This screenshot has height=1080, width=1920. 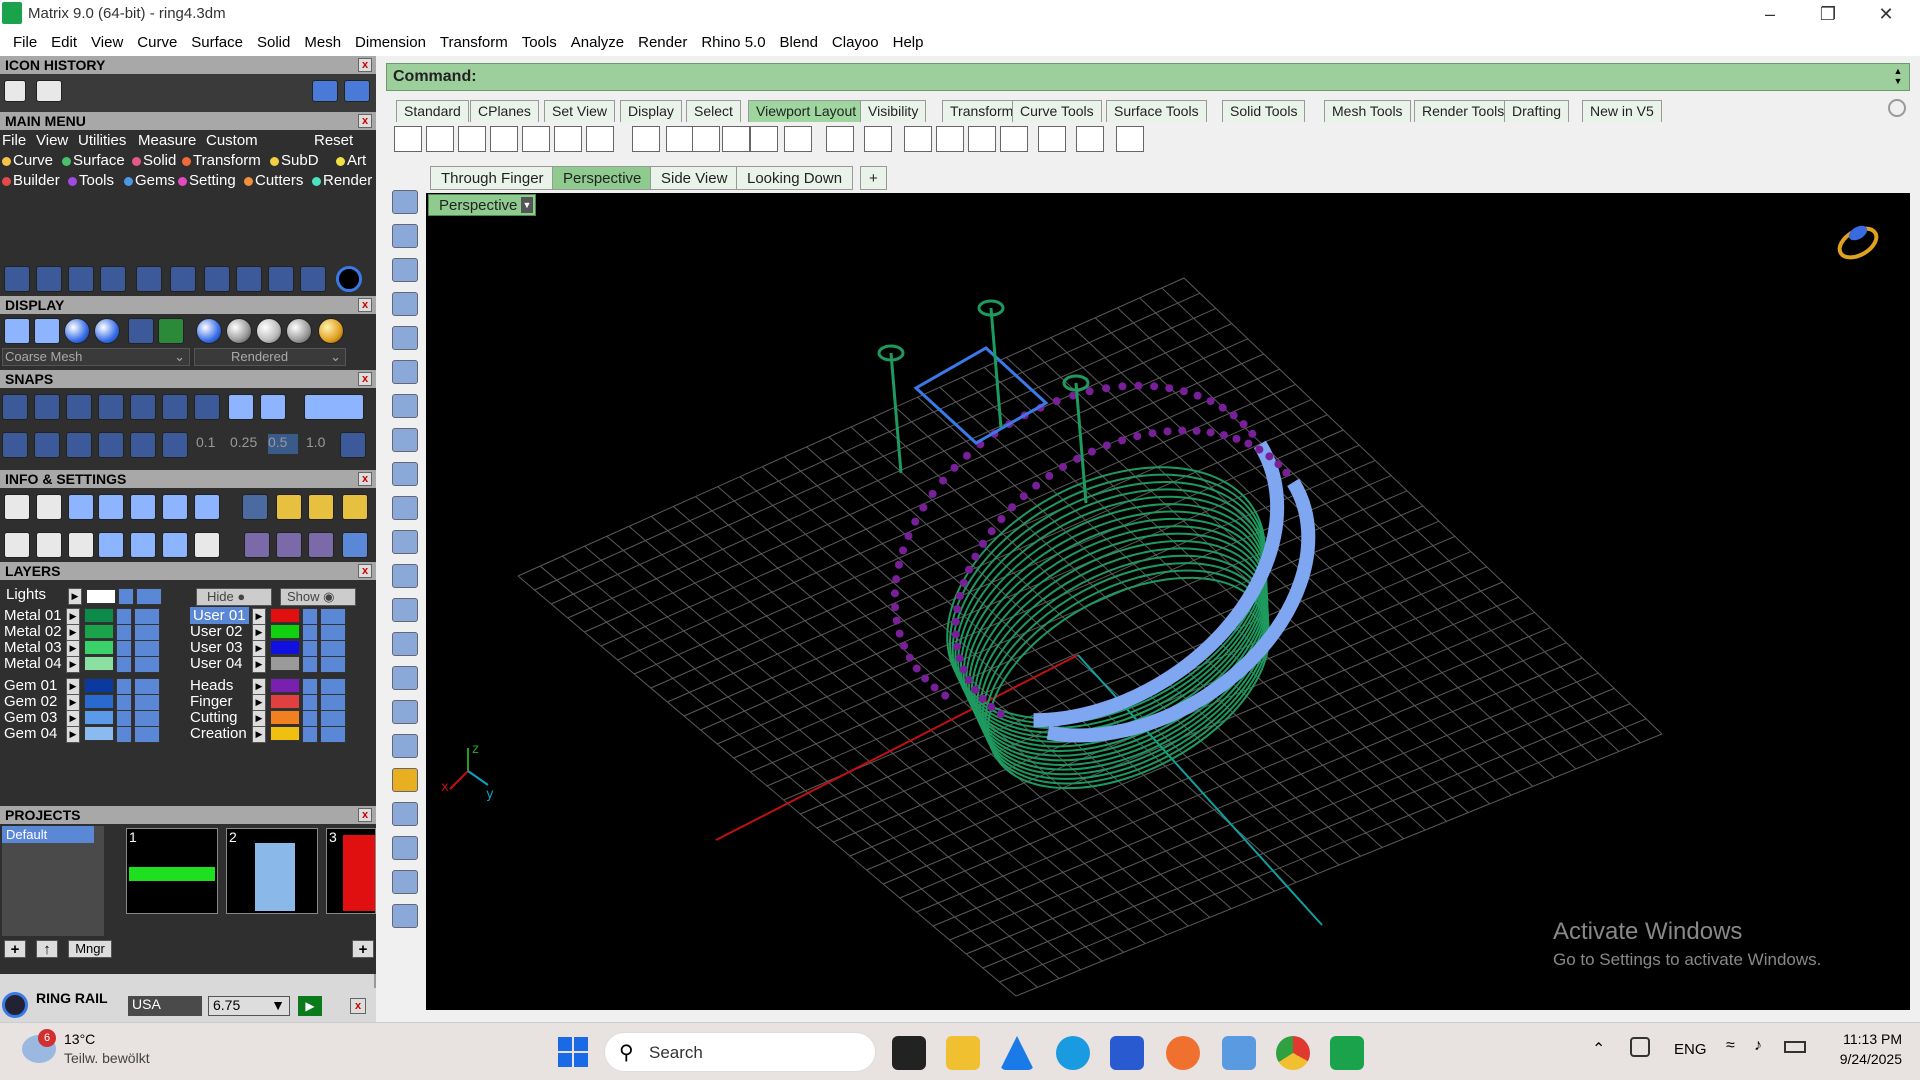 I want to click on tab-through-finger: Through Finger, so click(x=492, y=178).